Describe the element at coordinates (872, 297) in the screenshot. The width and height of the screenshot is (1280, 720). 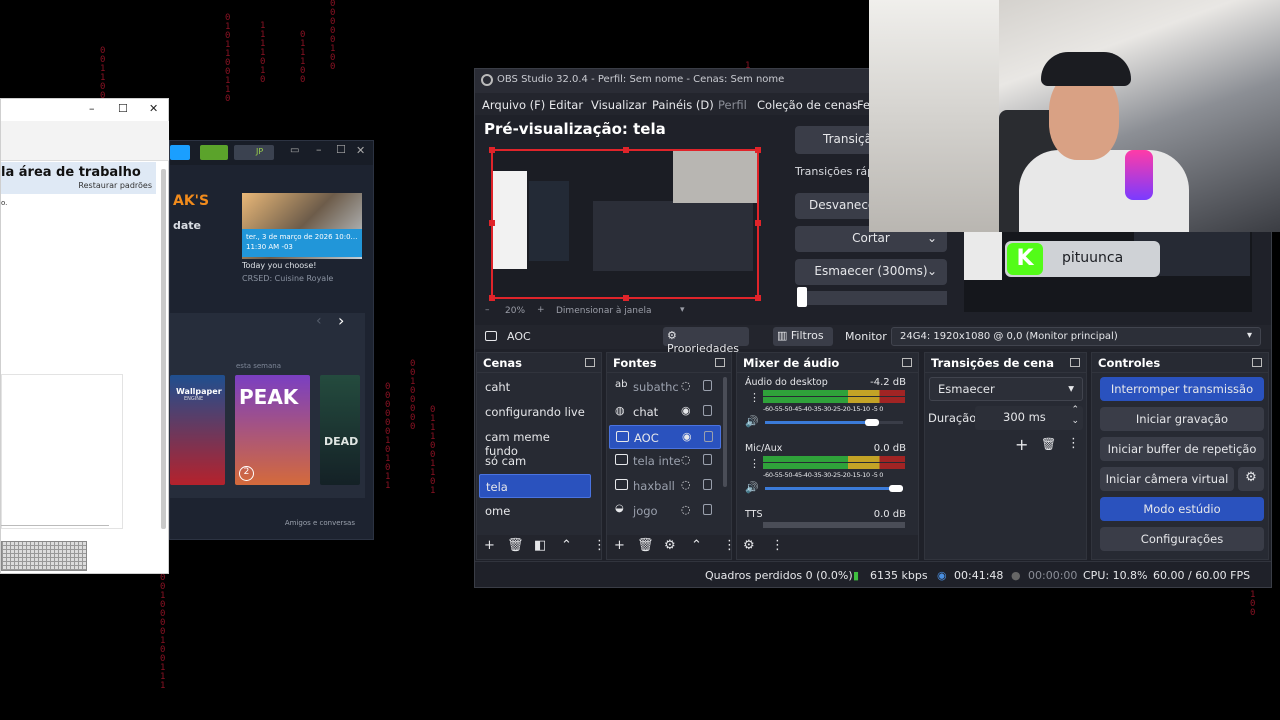
I see `transition-slider` at that location.